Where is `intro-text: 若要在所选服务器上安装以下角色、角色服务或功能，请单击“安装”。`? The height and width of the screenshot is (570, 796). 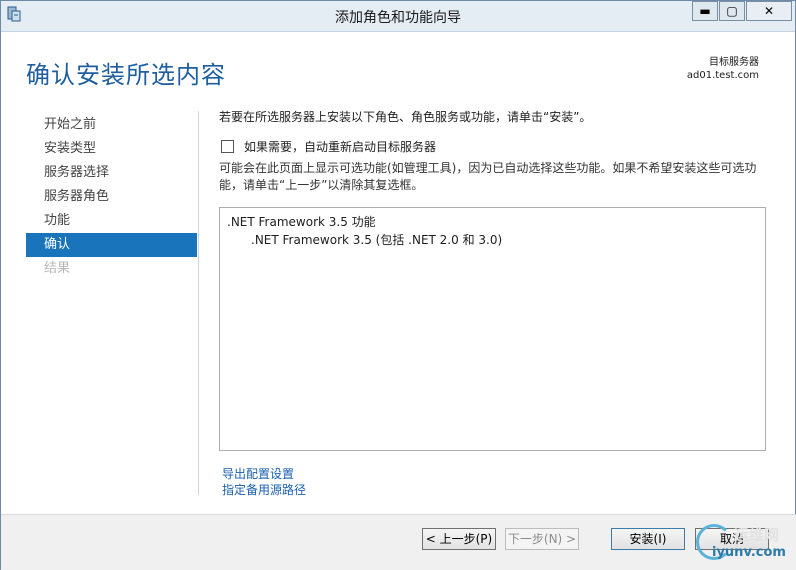
intro-text: 若要在所选服务器上安装以下角色、角色服务或功能，请单击“安装”。 is located at coordinates (405, 117).